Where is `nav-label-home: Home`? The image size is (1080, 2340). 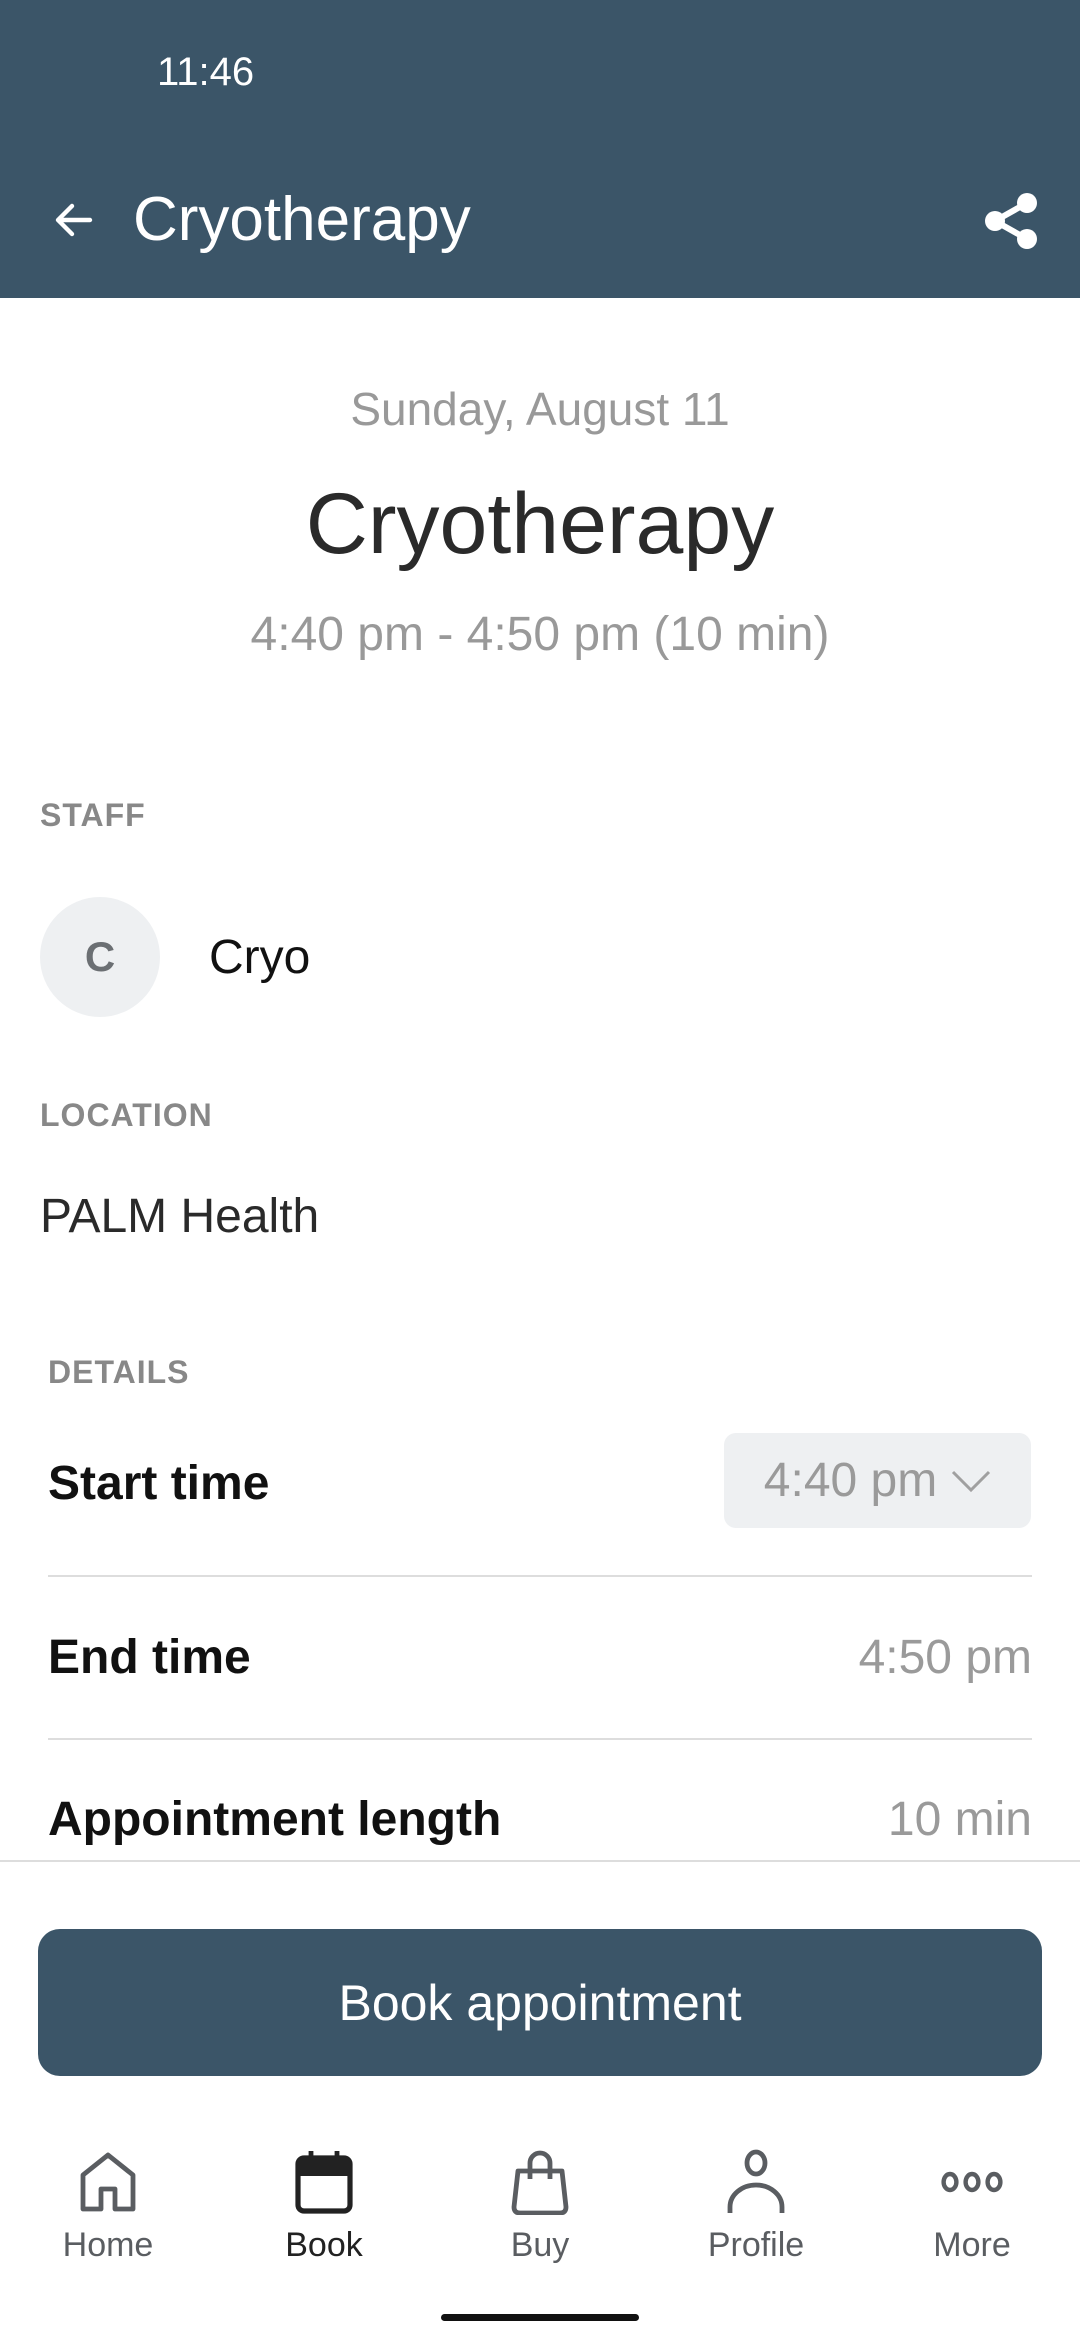 nav-label-home: Home is located at coordinates (108, 2245).